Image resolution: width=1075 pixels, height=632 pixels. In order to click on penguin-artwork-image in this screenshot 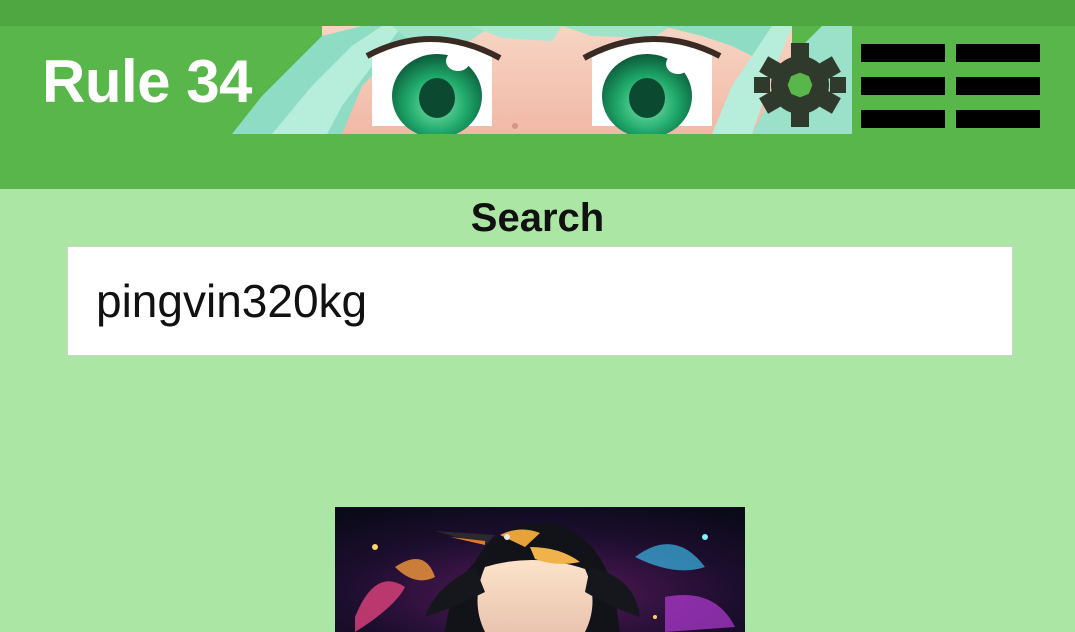, I will do `click(540, 569)`.